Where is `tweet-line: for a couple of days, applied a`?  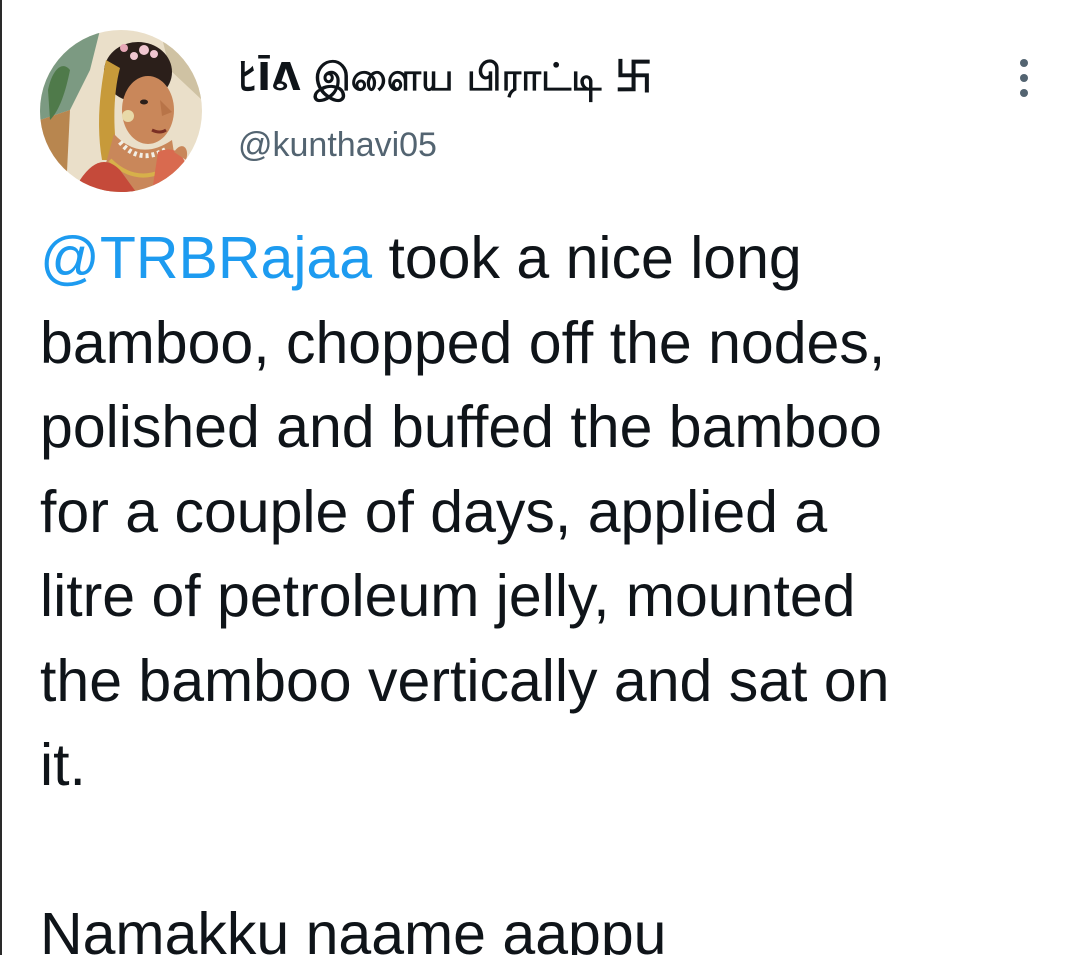 tweet-line: for a couple of days, applied a is located at coordinates (434, 511).